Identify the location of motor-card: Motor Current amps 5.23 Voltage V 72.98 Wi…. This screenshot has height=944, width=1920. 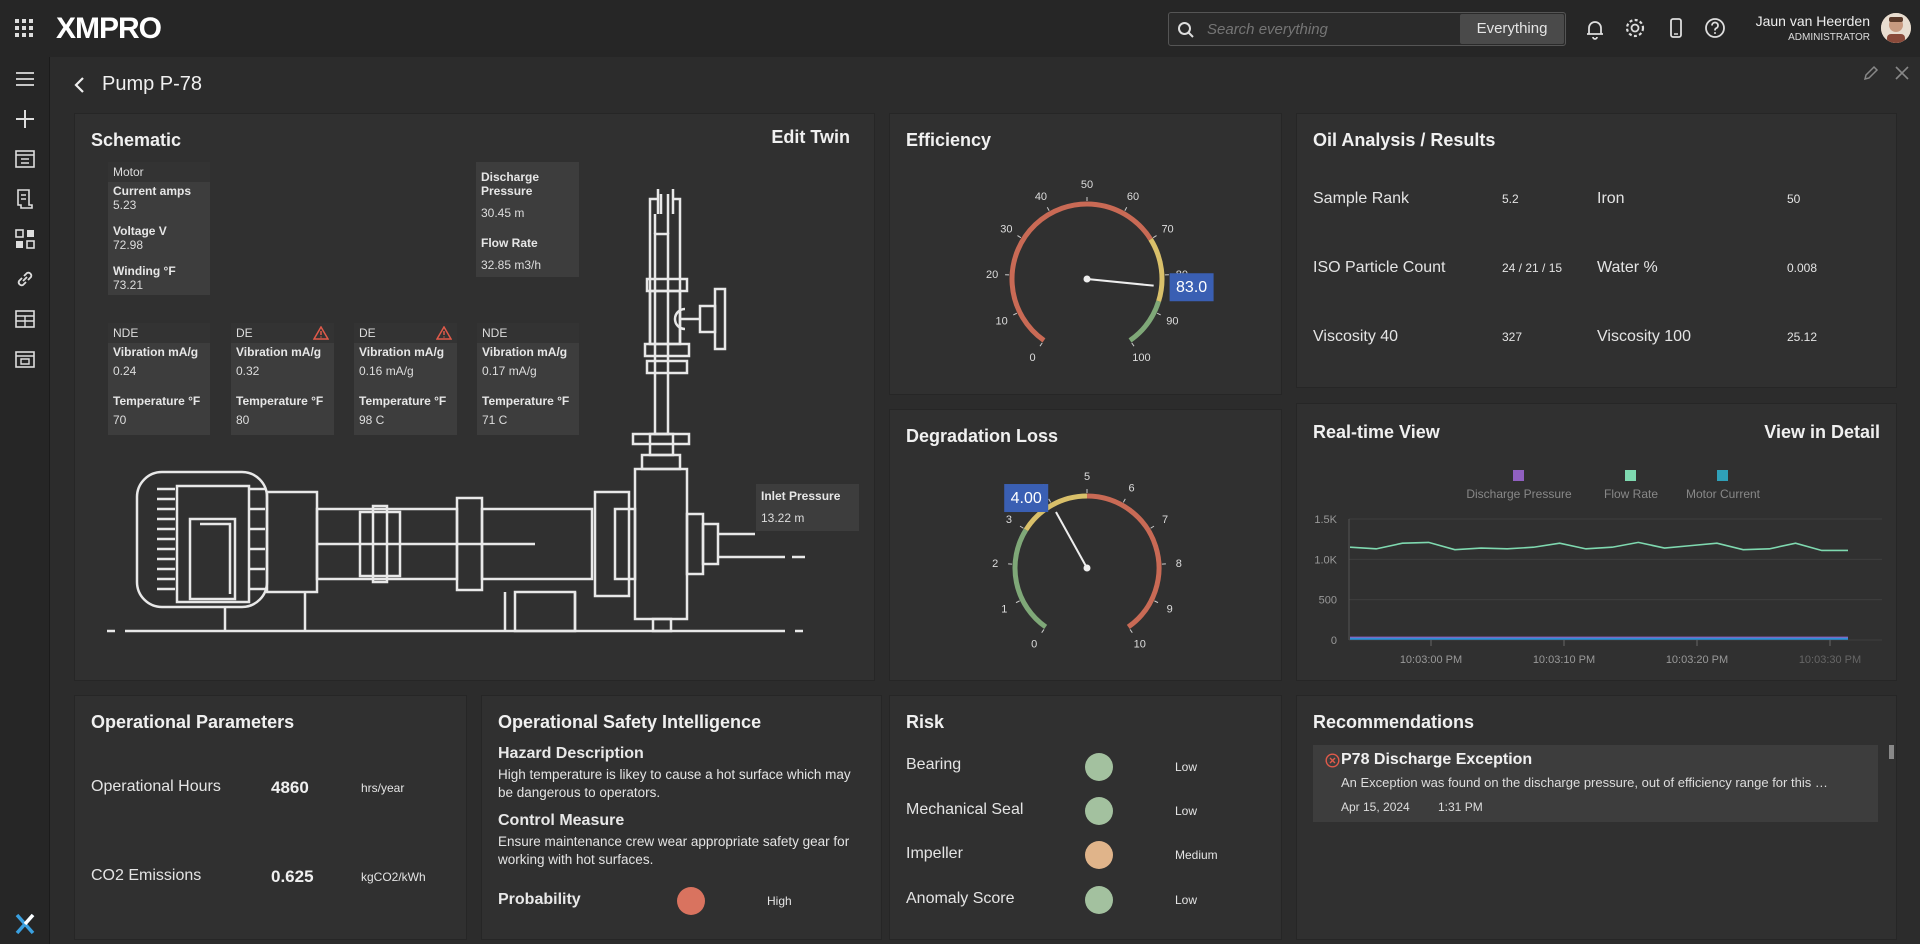
(159, 228).